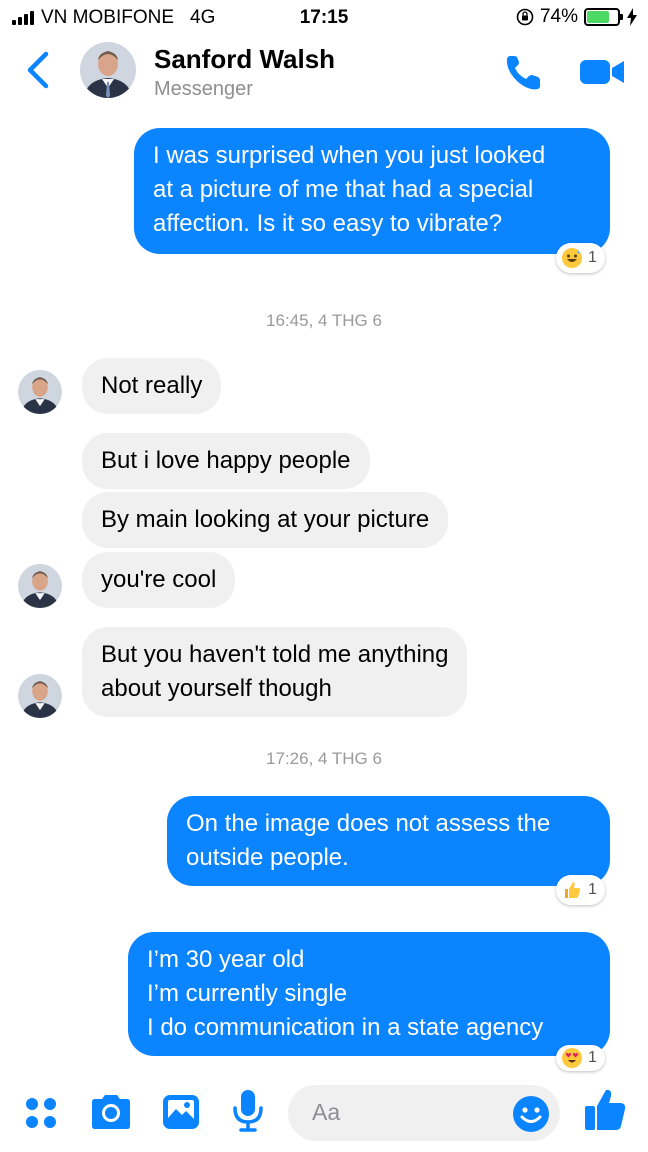 The image size is (648, 1152). I want to click on charging-bolt-icon, so click(632, 17).